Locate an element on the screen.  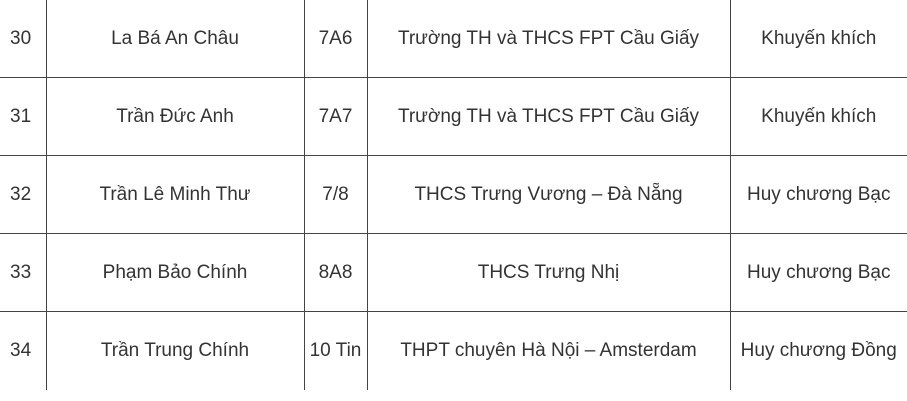
student-class: 7A6 is located at coordinates (335, 39).